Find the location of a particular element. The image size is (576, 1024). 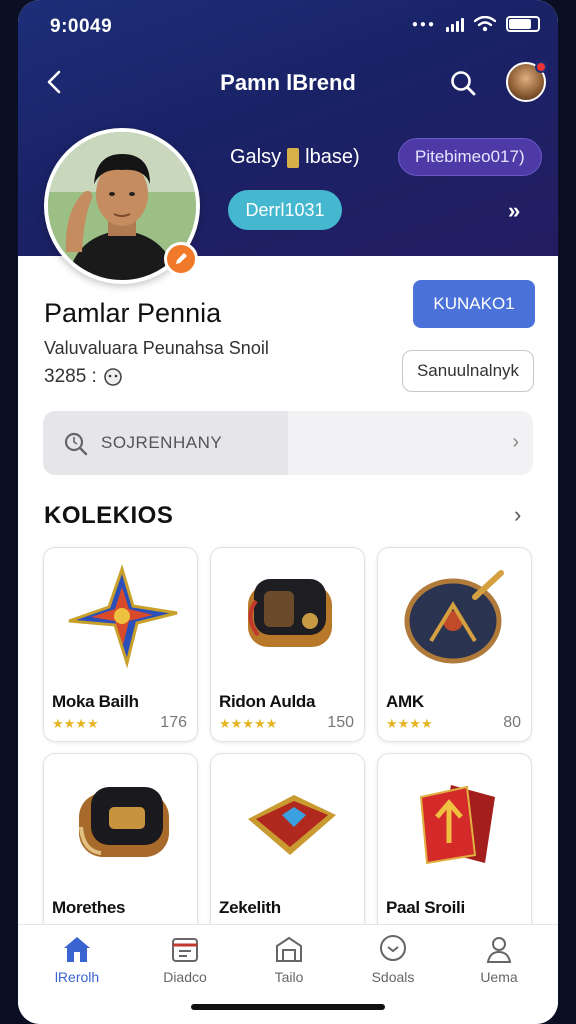

home-indicator is located at coordinates (288, 1007).